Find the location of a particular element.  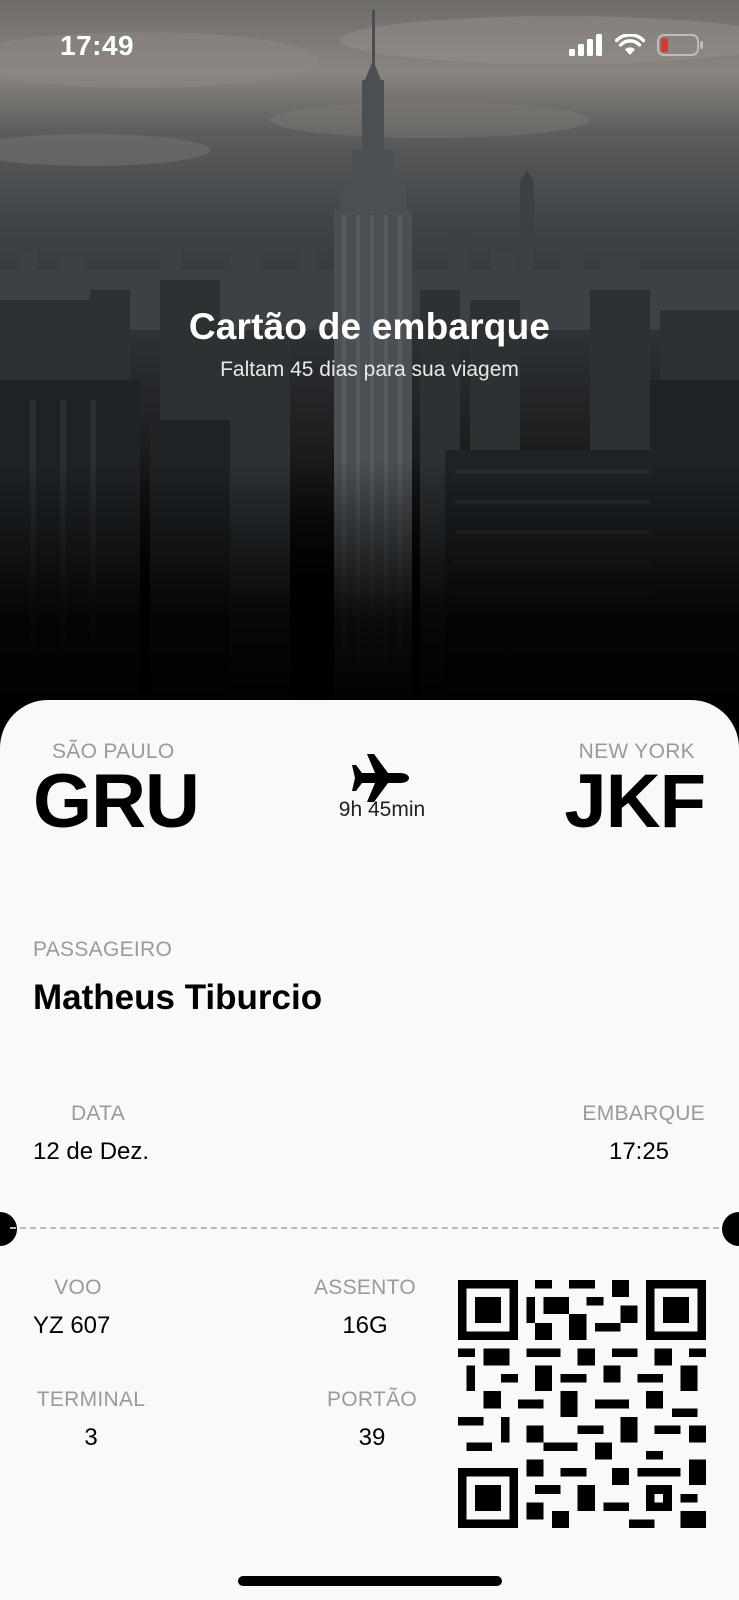

gate-number: 39 is located at coordinates (372, 1437).